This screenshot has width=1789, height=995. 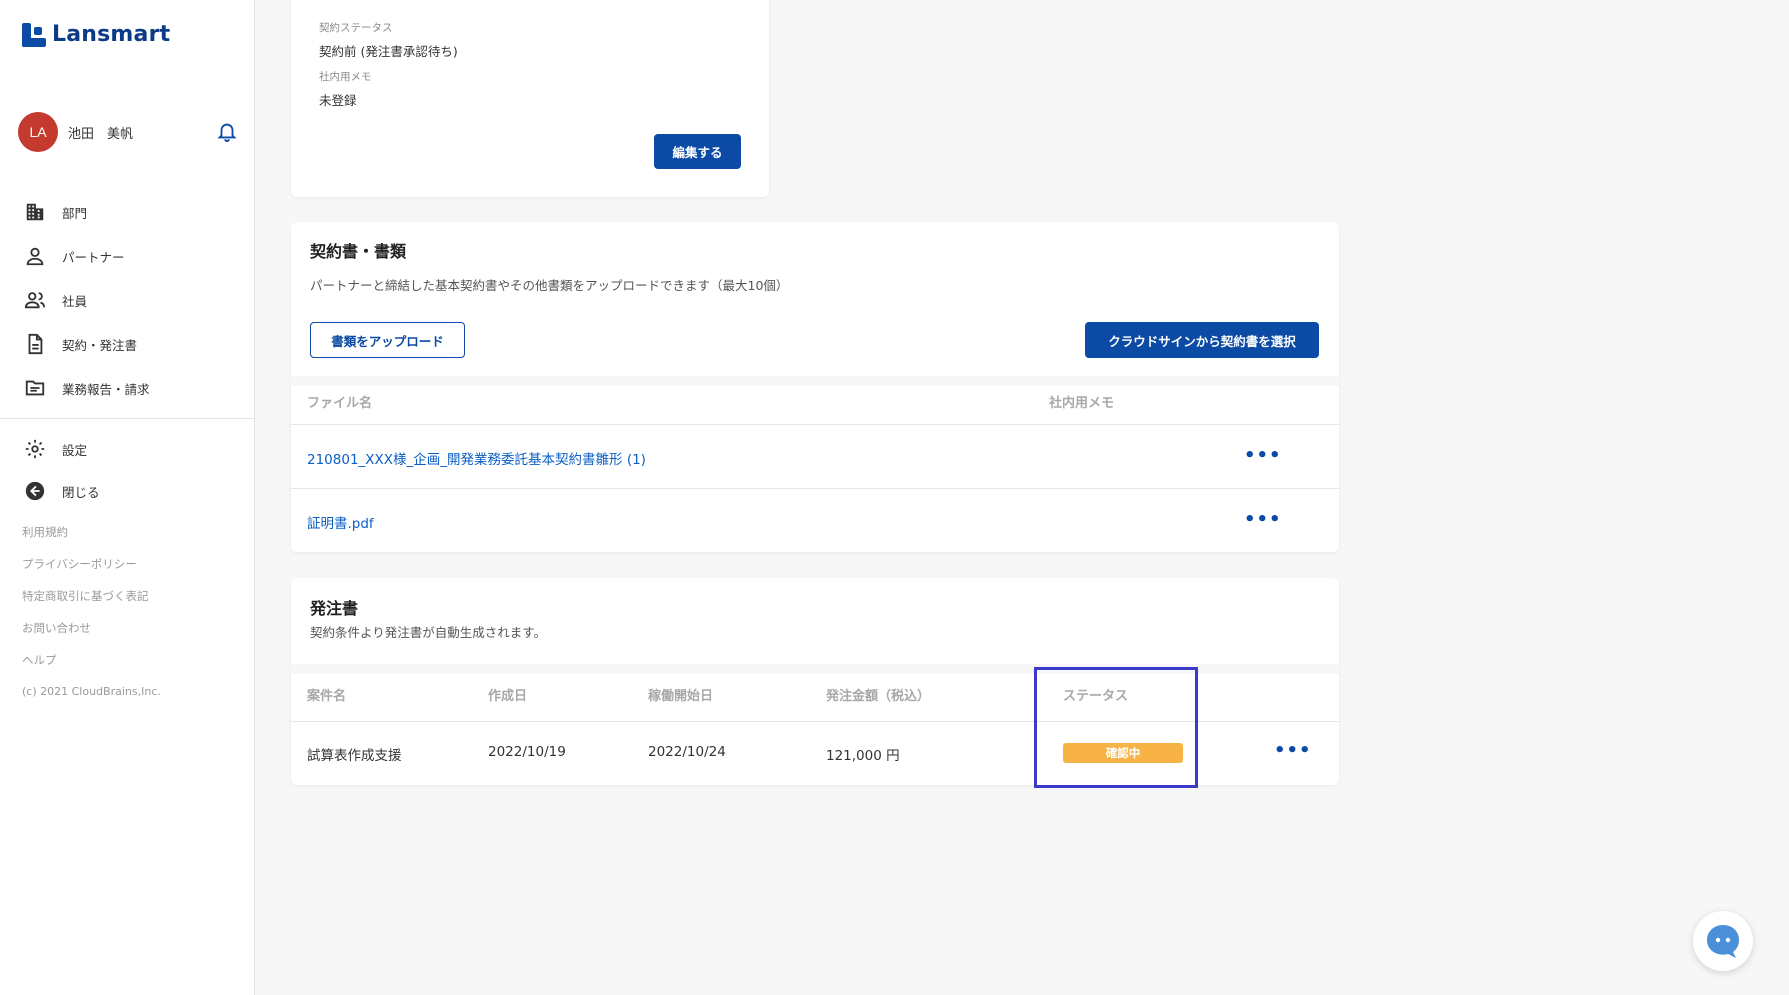 What do you see at coordinates (549, 285) in the screenshot?
I see `documents-description: パートナーと締結した基本契約書やその他書類をアップロードできます（最大10個）` at bounding box center [549, 285].